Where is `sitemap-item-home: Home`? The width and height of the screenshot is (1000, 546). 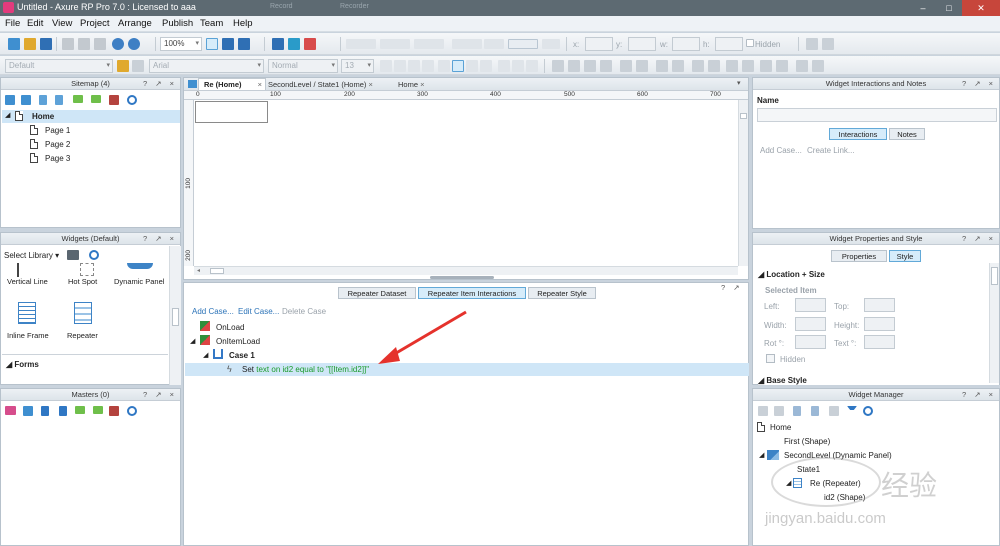
sitemap-item-home: Home is located at coordinates (43, 116).